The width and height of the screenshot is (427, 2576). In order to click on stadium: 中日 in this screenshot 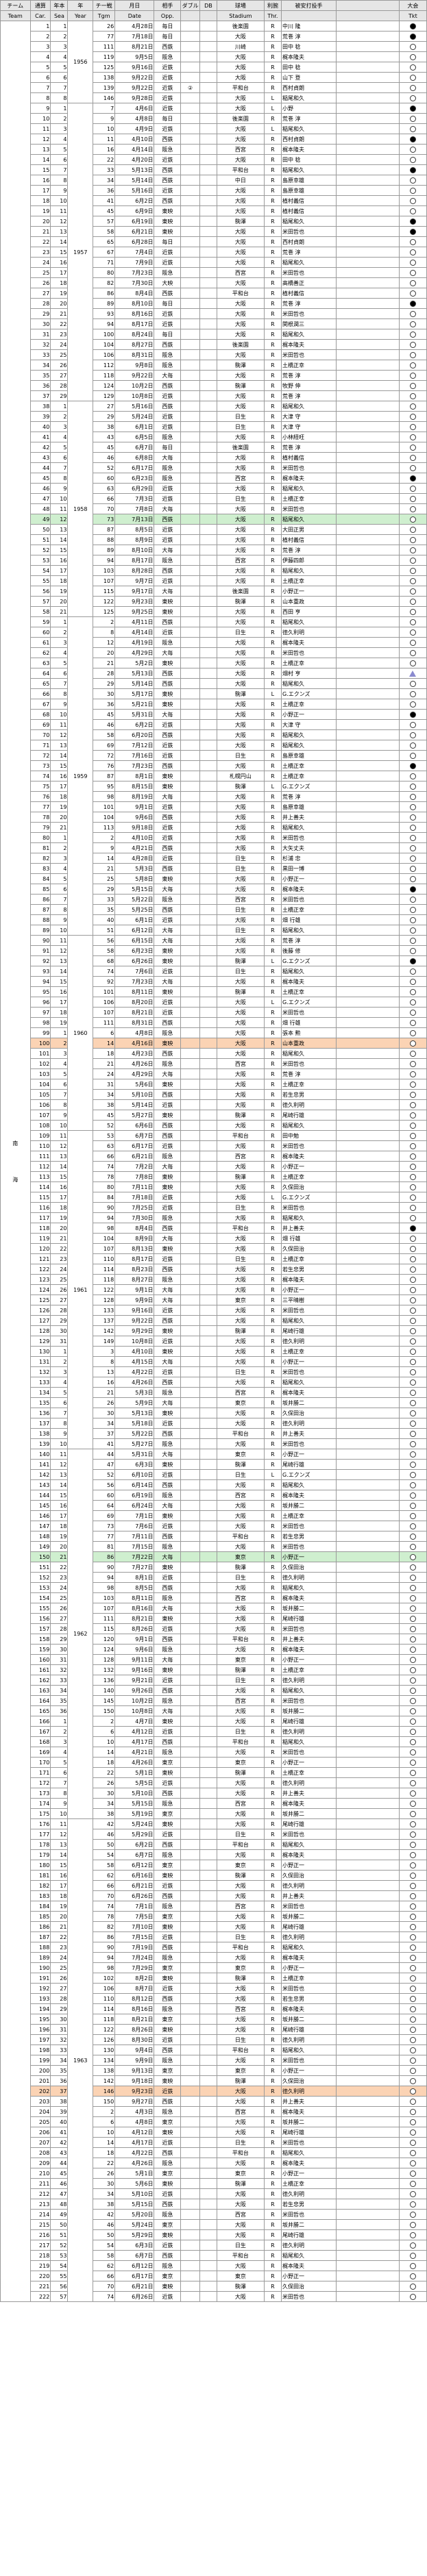, I will do `click(241, 180)`.